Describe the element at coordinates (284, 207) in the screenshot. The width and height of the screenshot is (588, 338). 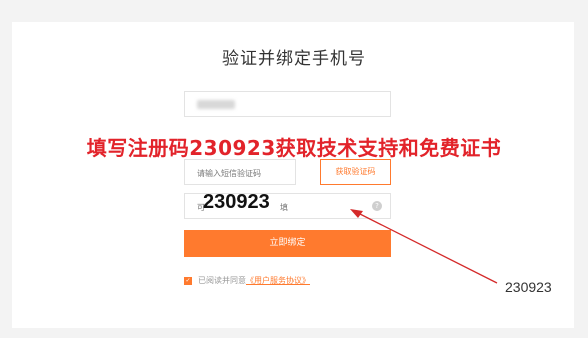
I see `invite-placeholder-suffix: 填` at that location.